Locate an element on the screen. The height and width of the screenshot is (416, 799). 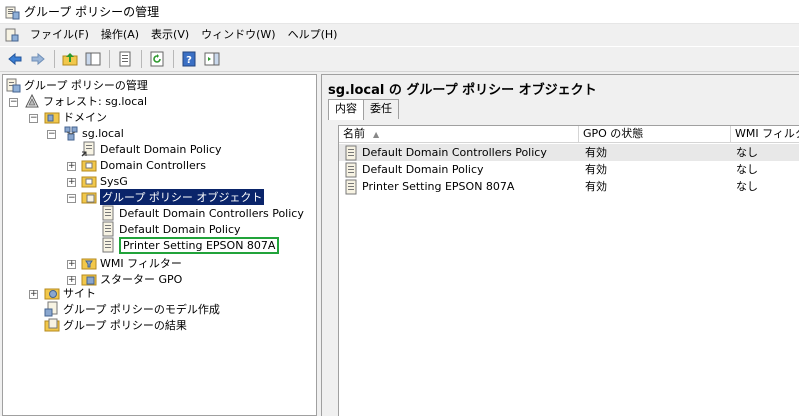
row-name-text: Printer Setting EPSON 807A is located at coordinates (438, 186).